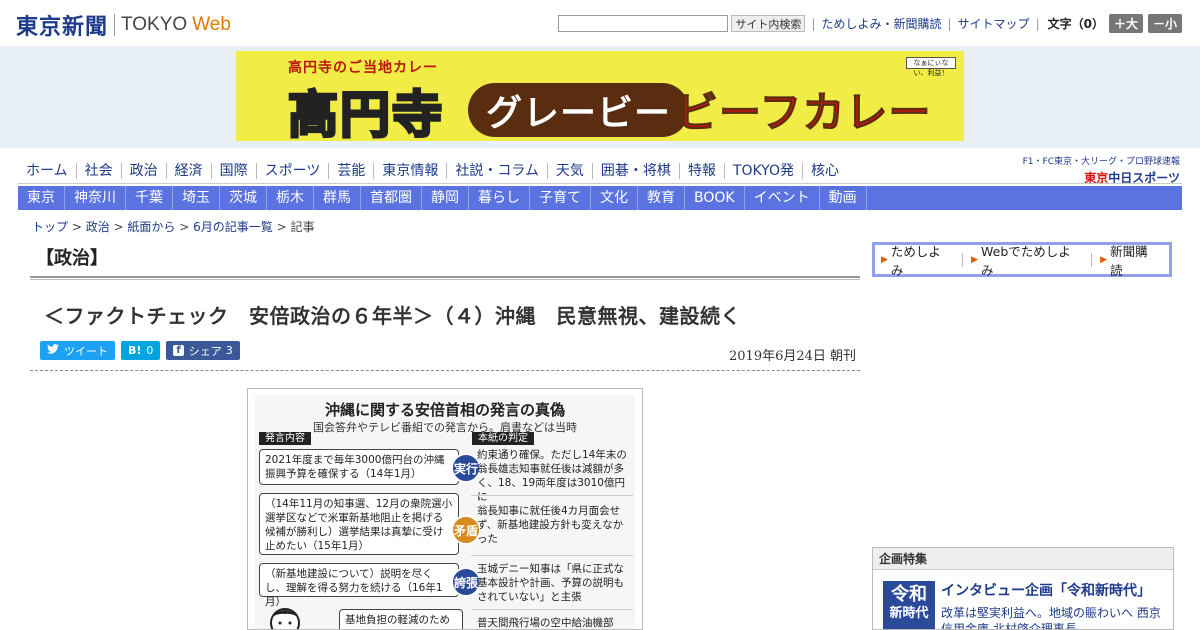 The image size is (1200, 630). I want to click on nav-politics: 政治, so click(143, 171).